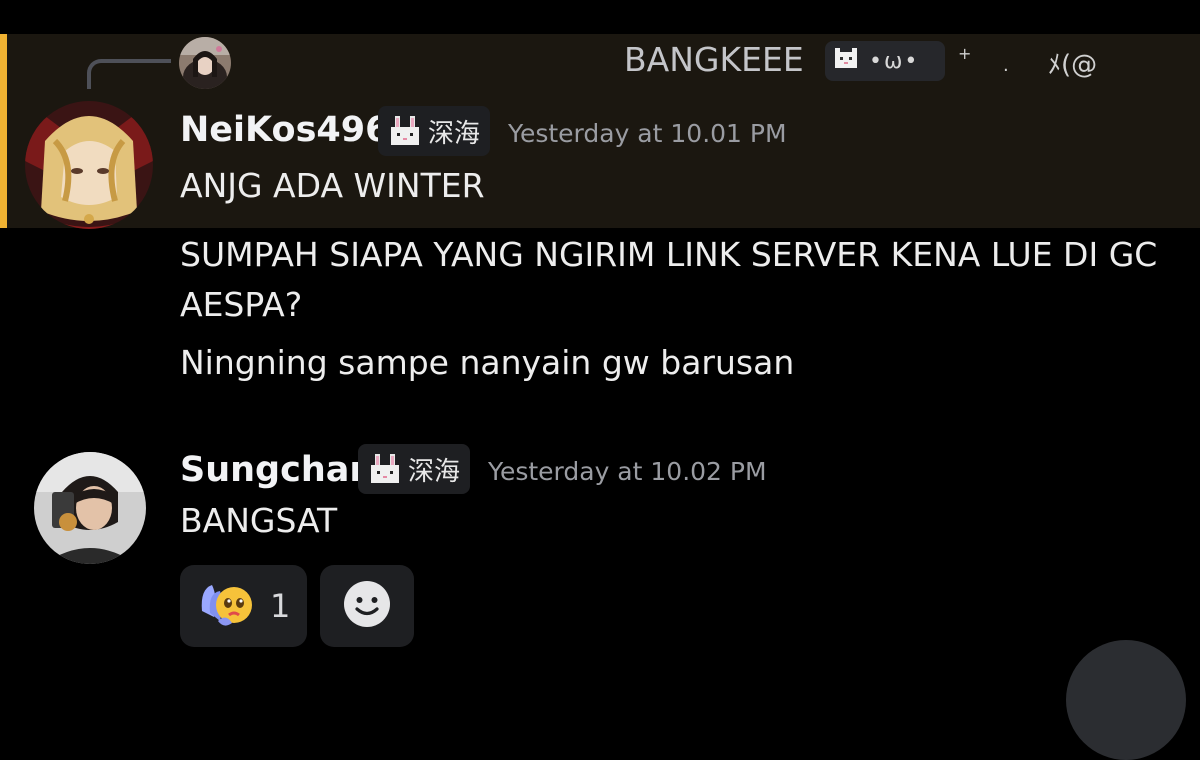  Describe the element at coordinates (965, 53) in the screenshot. I see `sparkle-symbol: +` at that location.